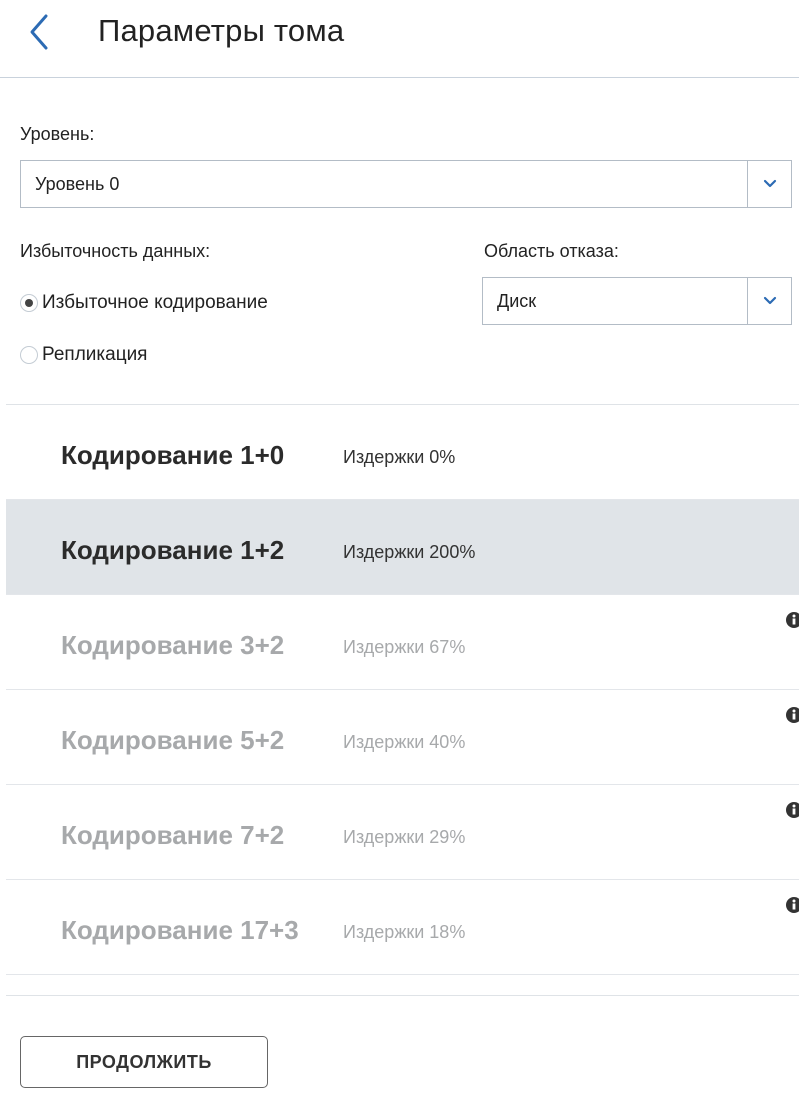  What do you see at coordinates (180, 930) in the screenshot?
I see `encoding-name: Кодирование 17+3` at bounding box center [180, 930].